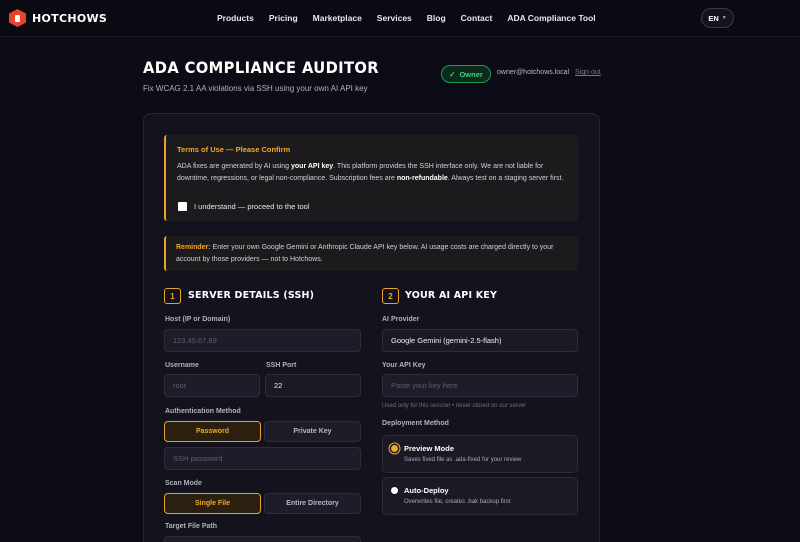 Image resolution: width=800 pixels, height=542 pixels. I want to click on brand-logo: HOTCHOWS, so click(58, 18).